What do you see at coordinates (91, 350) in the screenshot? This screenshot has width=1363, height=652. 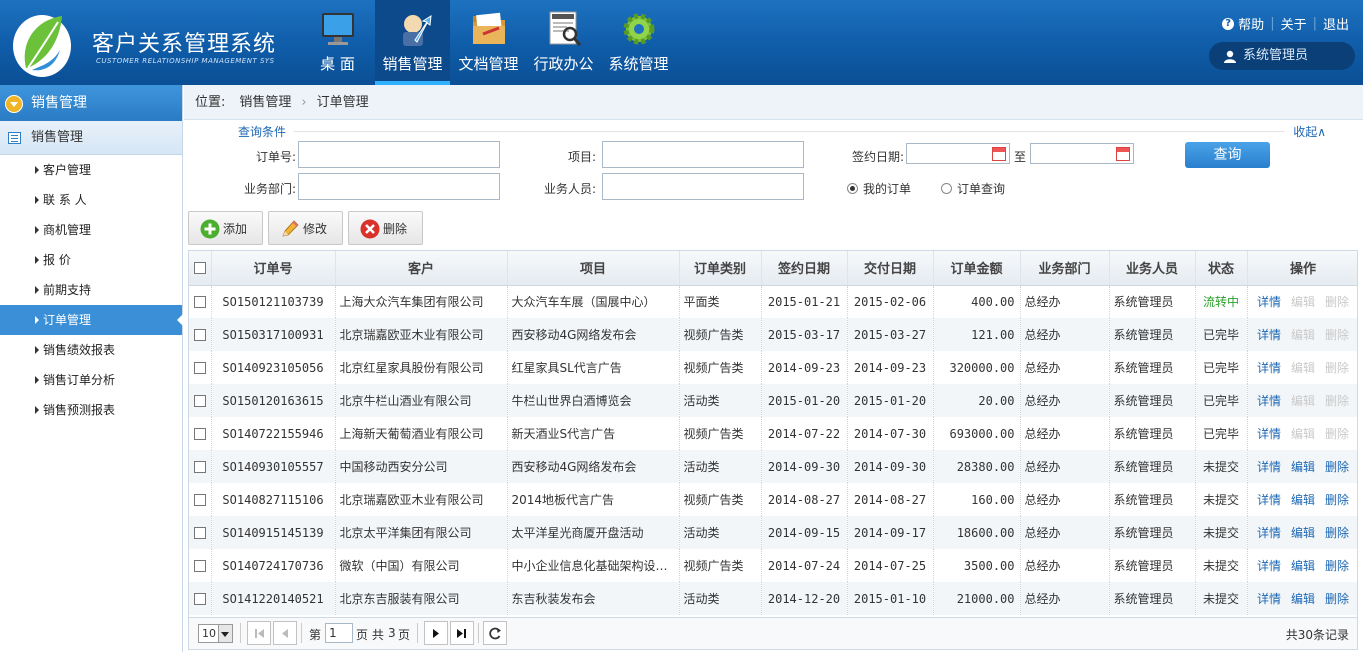 I see `sidebar-item-performance-report: 销售绩效报表` at bounding box center [91, 350].